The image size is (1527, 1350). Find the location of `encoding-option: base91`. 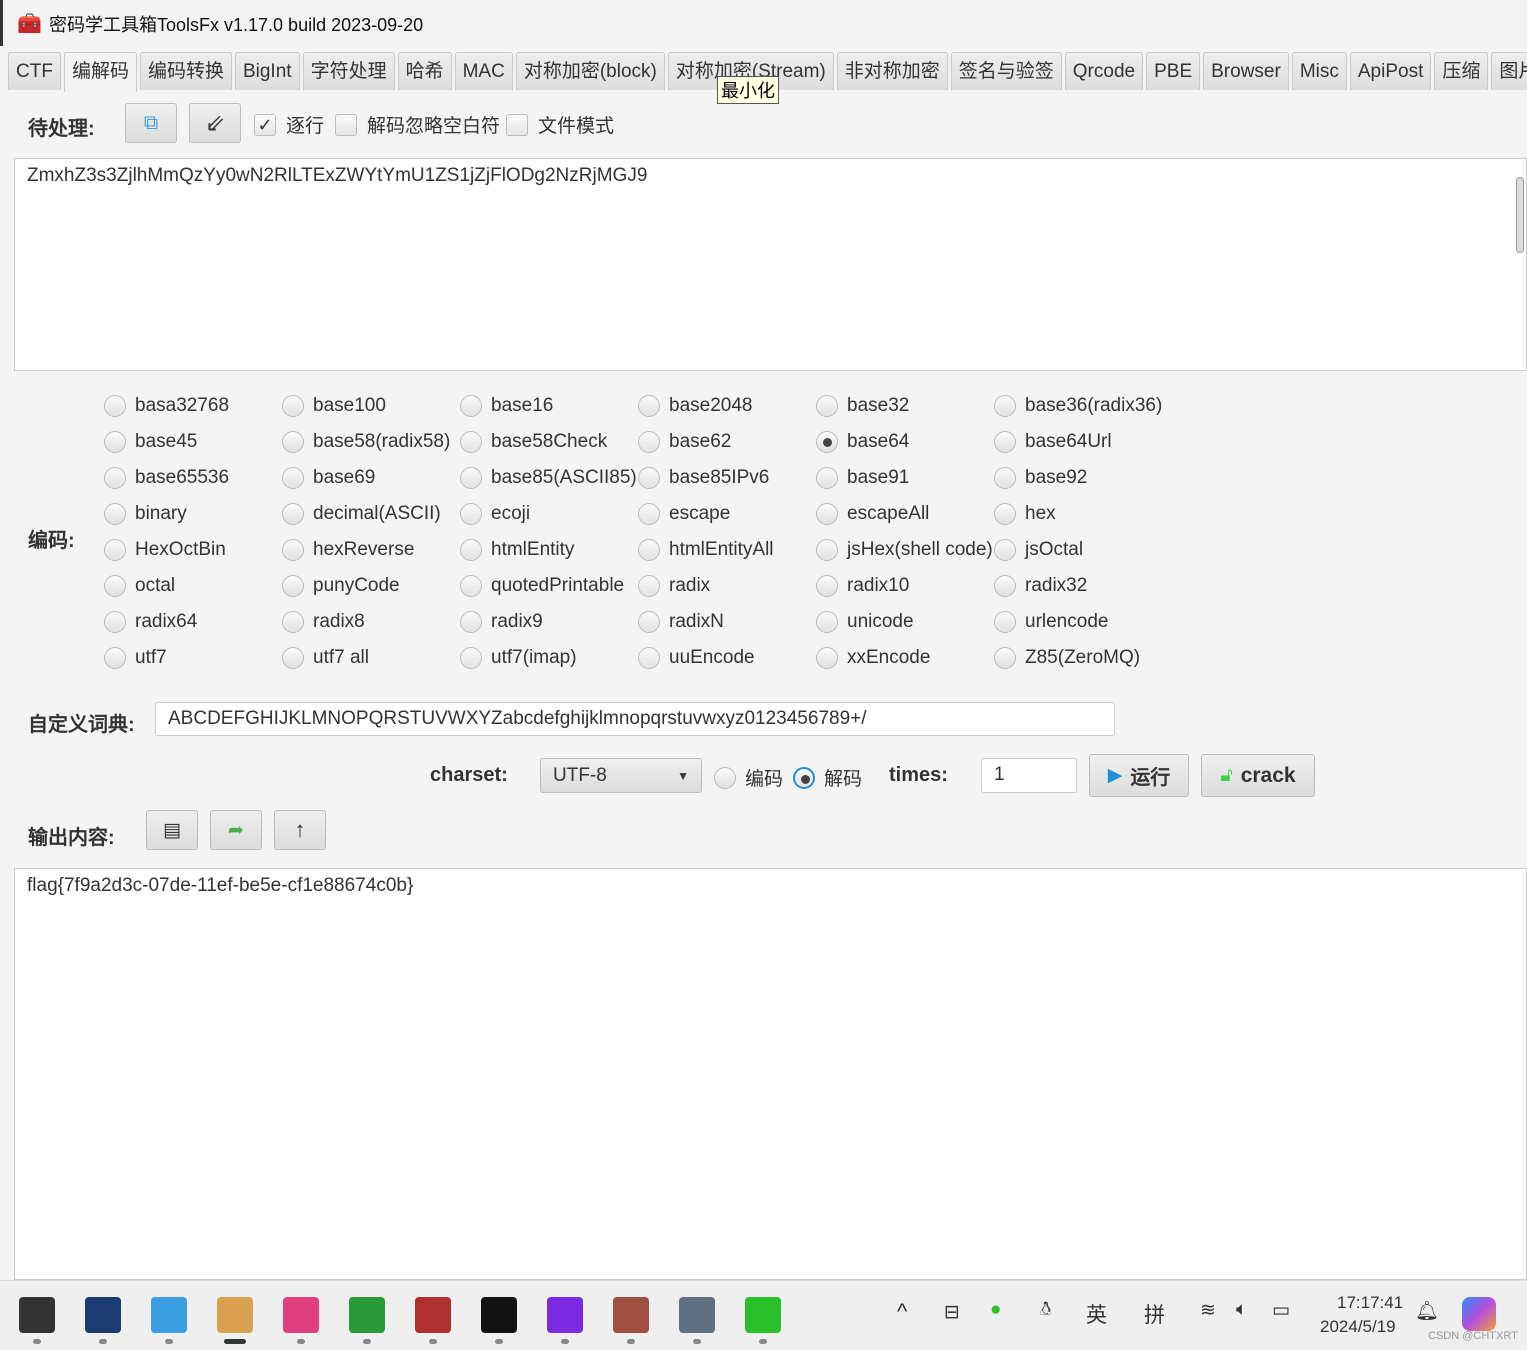

encoding-option: base91 is located at coordinates (862, 478).